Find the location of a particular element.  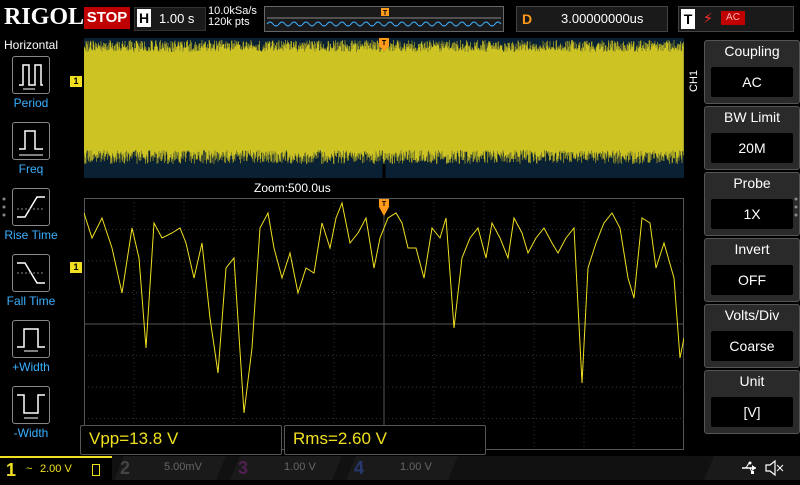

coupling-option: Coupling AC is located at coordinates (752, 72).